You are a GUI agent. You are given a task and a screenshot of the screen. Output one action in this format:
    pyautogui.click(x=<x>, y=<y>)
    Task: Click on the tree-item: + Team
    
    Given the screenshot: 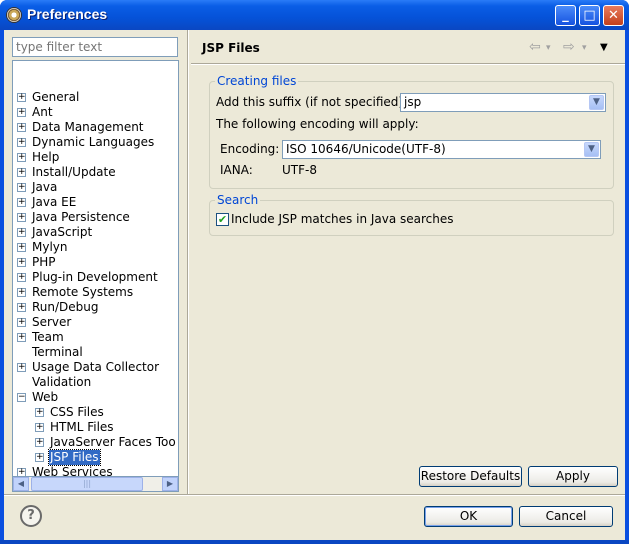 What is the action you would take?
    pyautogui.click(x=95, y=337)
    